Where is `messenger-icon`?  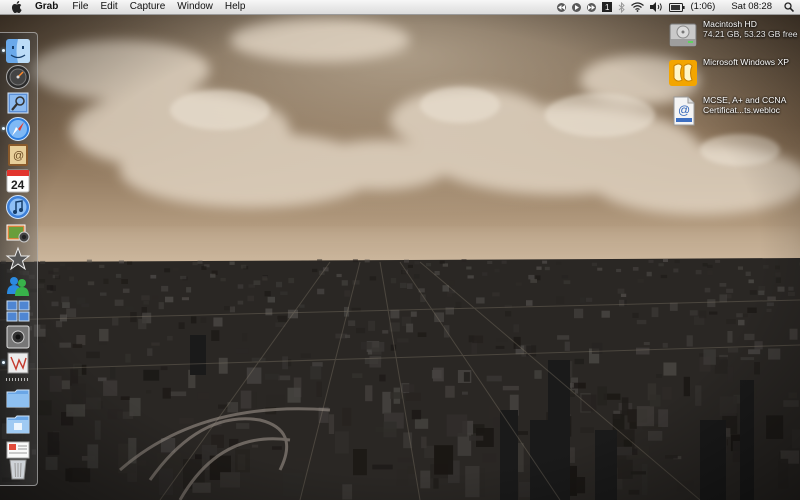 messenger-icon is located at coordinates (18, 286).